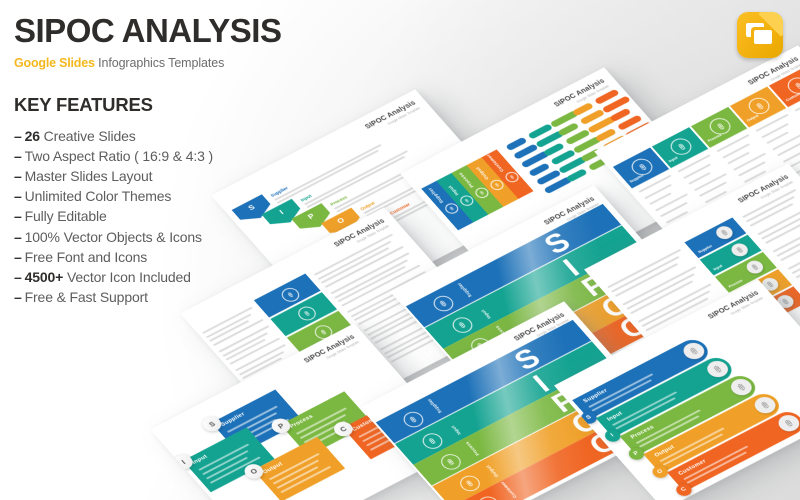 The width and height of the screenshot is (800, 500). What do you see at coordinates (113, 236) in the screenshot?
I see `feature-label: 100% Vector Objects & Icons` at bounding box center [113, 236].